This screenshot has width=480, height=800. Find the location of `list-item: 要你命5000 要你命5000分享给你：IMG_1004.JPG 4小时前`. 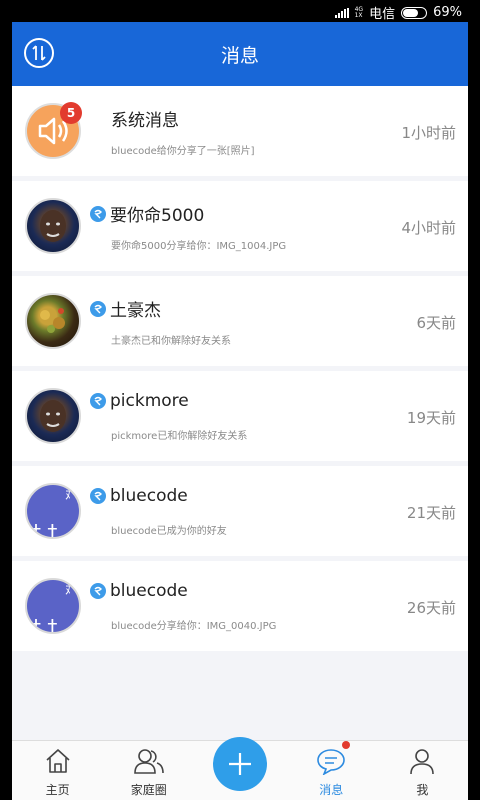

list-item: 要你命5000 要你命5000分享给你：IMG_1004.JPG 4小时前 is located at coordinates (240, 226).